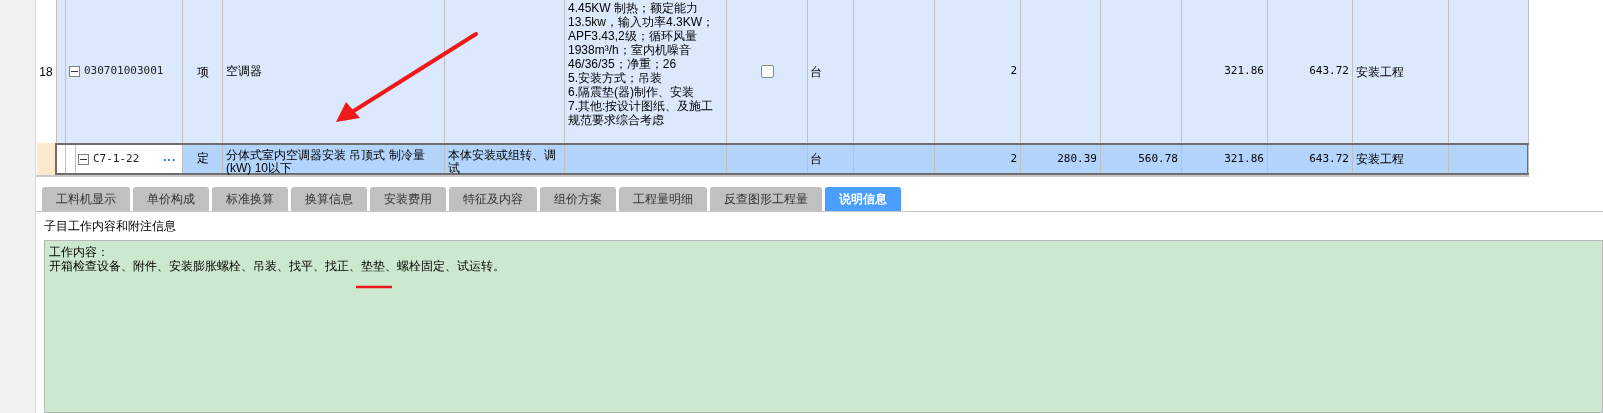  Describe the element at coordinates (502, 162) in the screenshot. I see `item-content: 本体安装或组转、调试` at that location.